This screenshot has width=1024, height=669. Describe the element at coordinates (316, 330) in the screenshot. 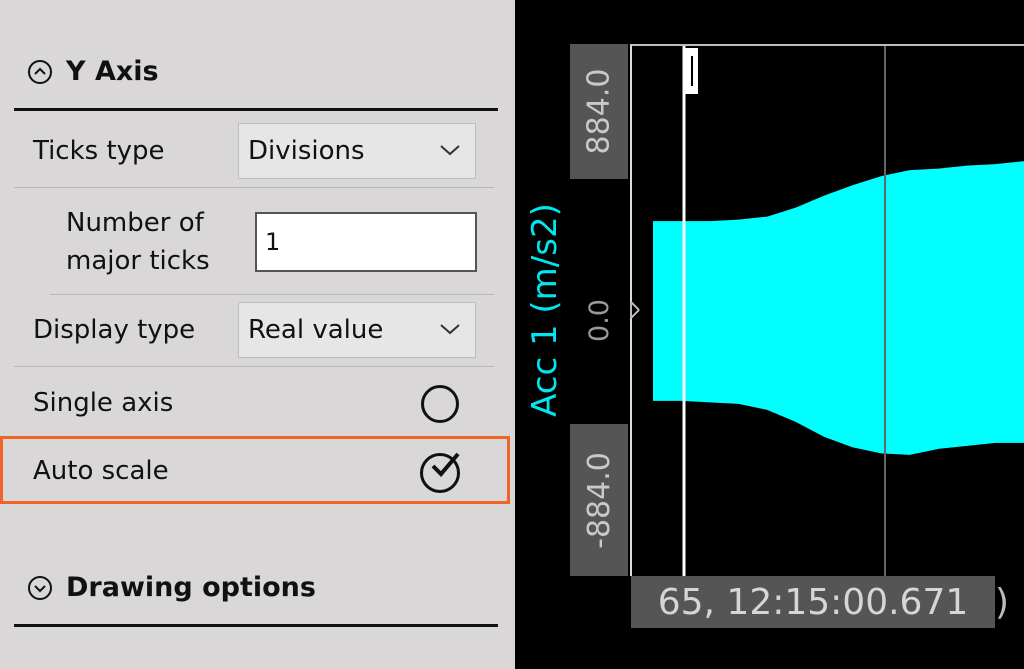

I see `display-type-value: Real value` at that location.